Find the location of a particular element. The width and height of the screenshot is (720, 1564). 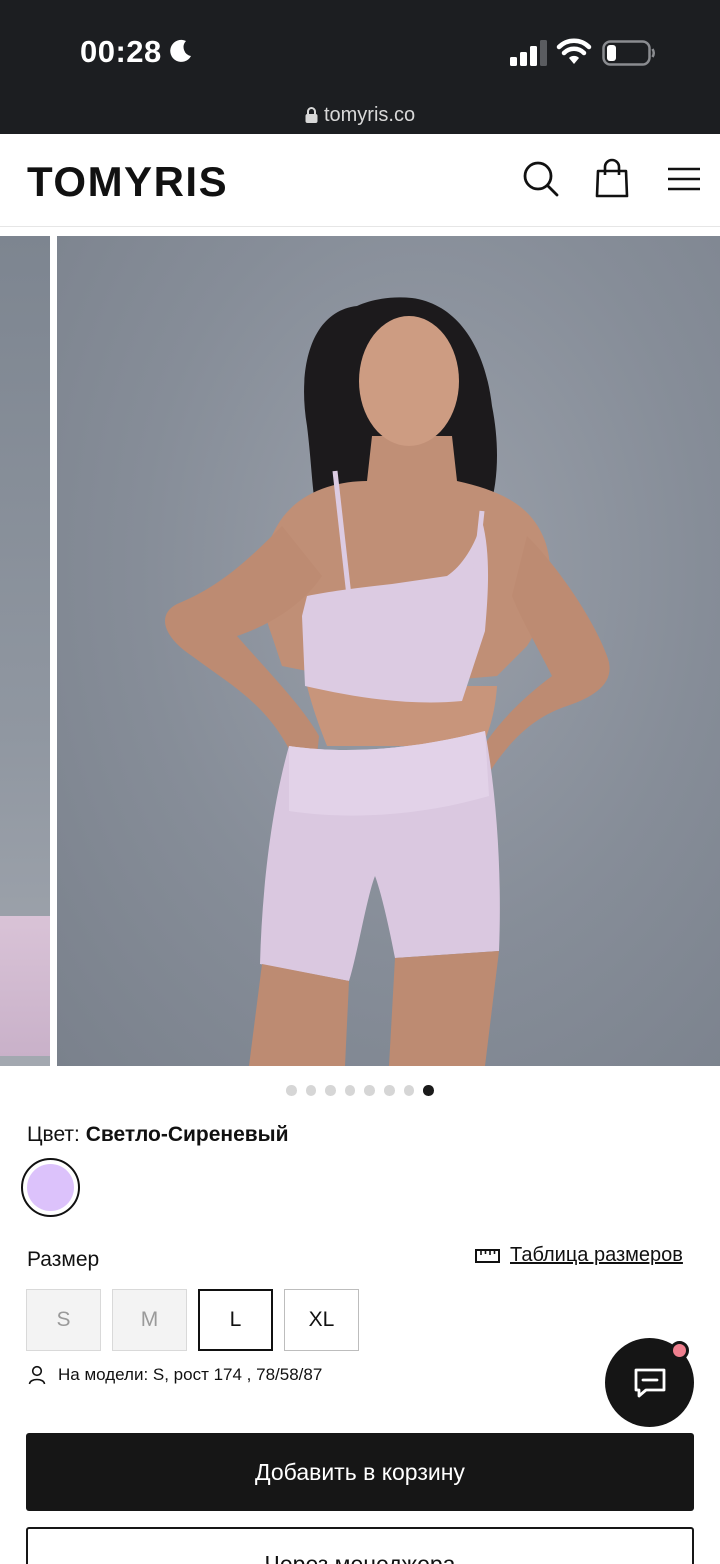

status-bar: 00:28 tomyris.co is located at coordinates (360, 67).